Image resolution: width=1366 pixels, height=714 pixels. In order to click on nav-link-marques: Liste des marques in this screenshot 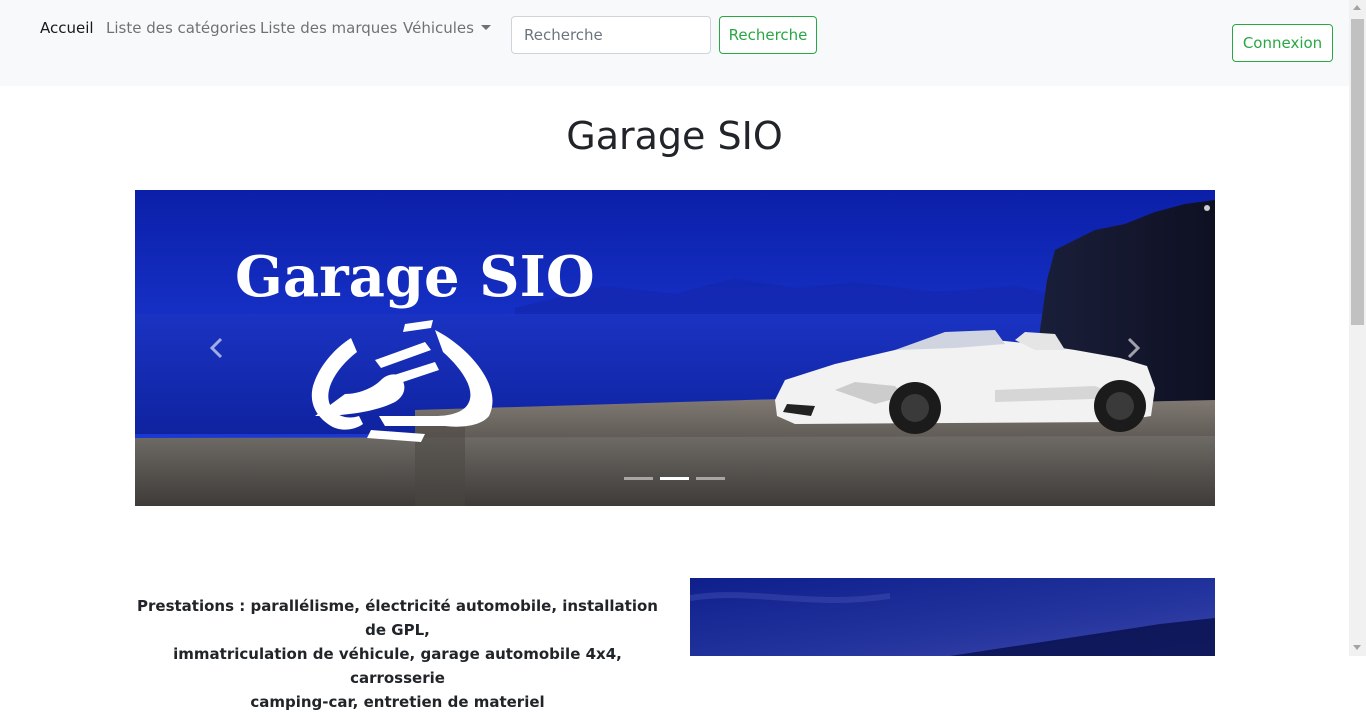, I will do `click(328, 28)`.